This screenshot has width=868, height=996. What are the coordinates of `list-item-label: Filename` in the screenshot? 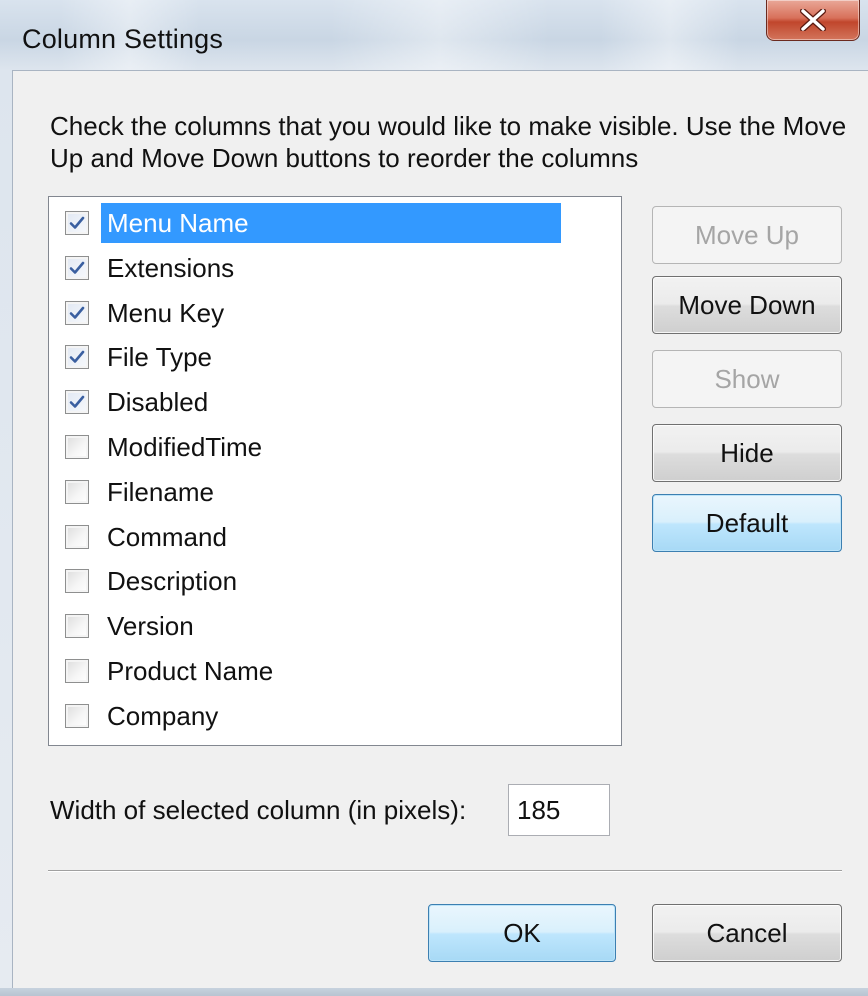 It's located at (160, 491).